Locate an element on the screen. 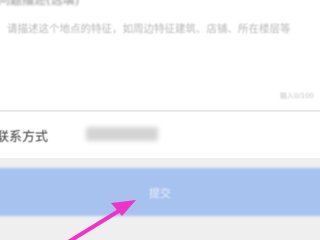 The height and width of the screenshot is (240, 320). character-counter: 输入0/100 is located at coordinates (296, 96).